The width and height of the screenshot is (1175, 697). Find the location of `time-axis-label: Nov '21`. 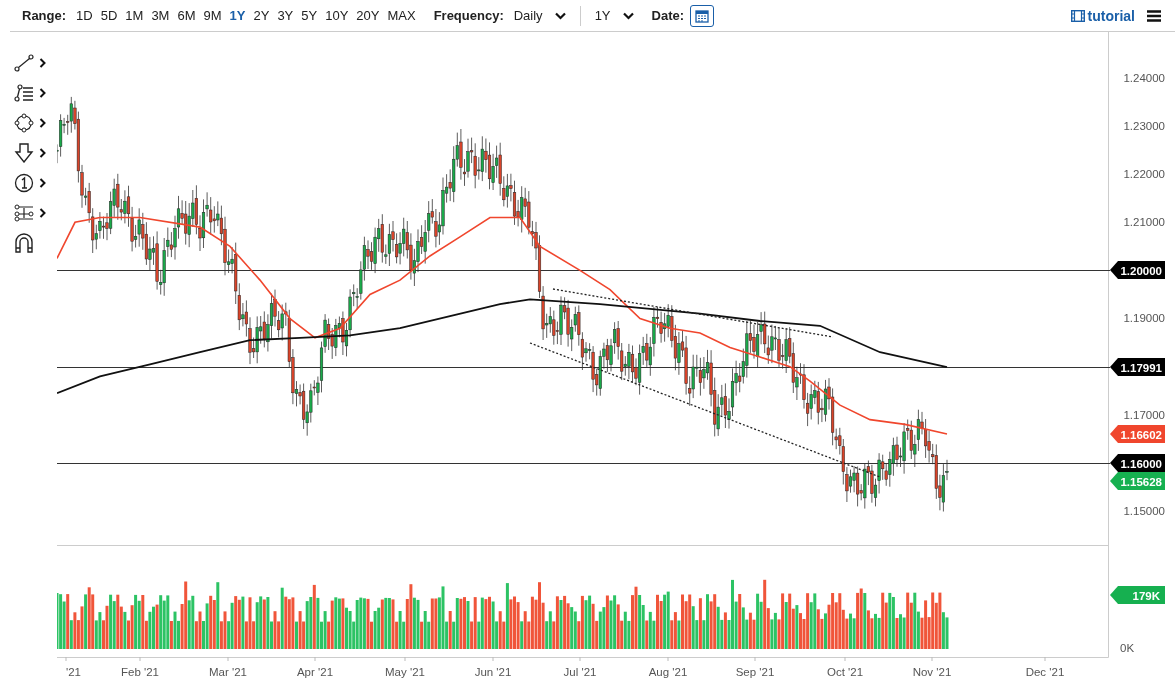

time-axis-label: Nov '21 is located at coordinates (932, 672).